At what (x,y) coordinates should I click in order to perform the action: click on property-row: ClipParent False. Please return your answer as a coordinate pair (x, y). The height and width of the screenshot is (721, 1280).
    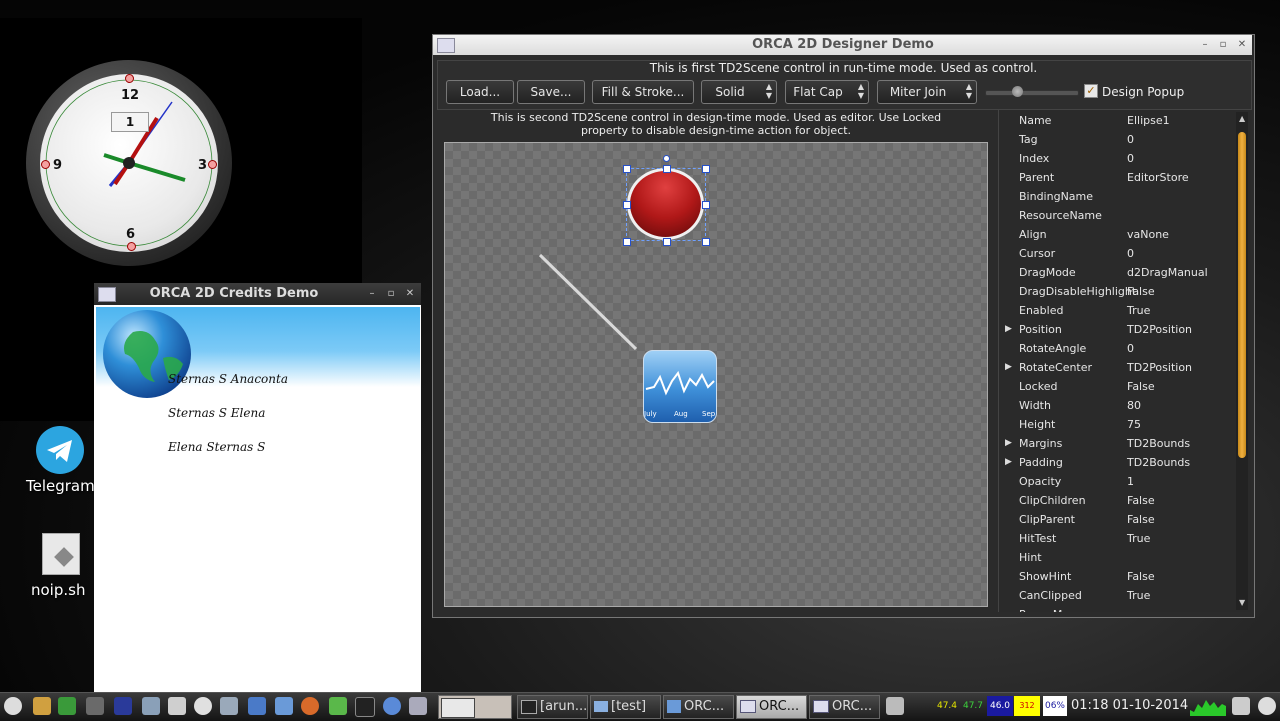
    Looking at the image, I should click on (1118, 519).